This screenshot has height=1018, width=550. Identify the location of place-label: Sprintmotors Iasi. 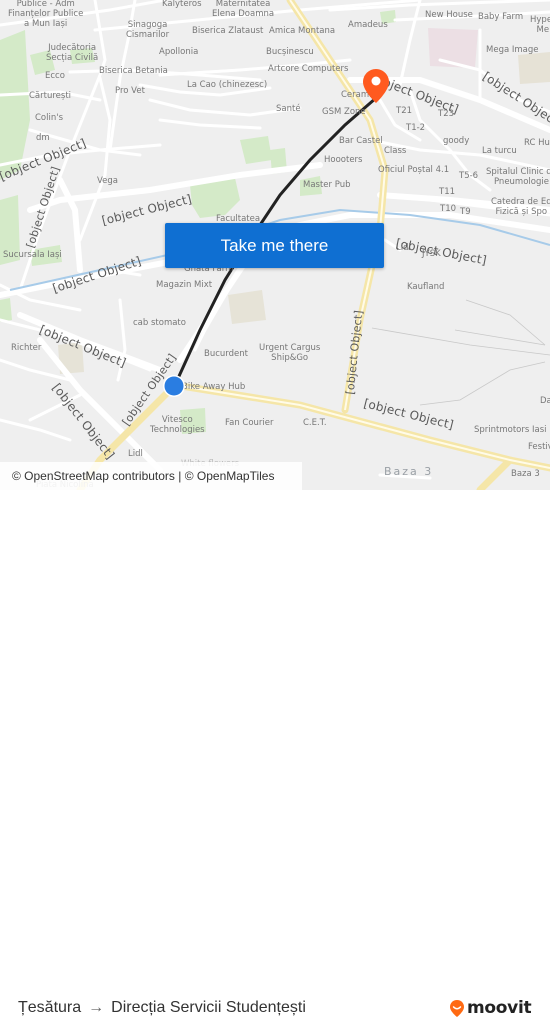
(510, 430).